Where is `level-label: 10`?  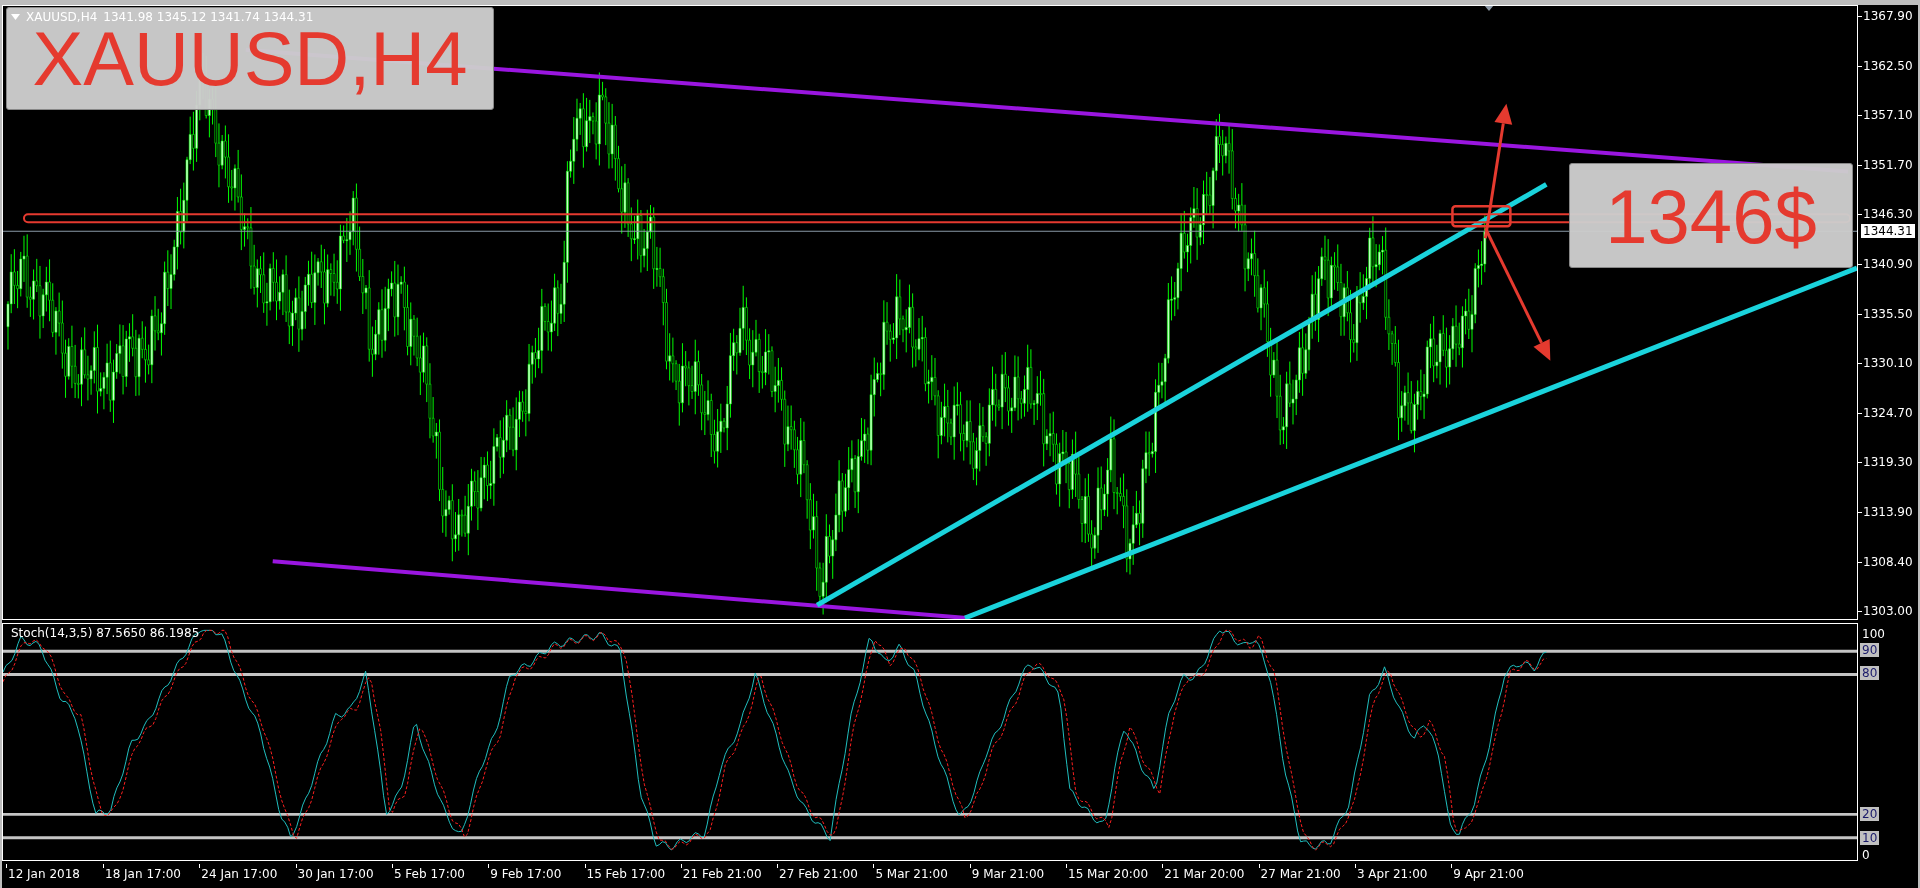 level-label: 10 is located at coordinates (1870, 838).